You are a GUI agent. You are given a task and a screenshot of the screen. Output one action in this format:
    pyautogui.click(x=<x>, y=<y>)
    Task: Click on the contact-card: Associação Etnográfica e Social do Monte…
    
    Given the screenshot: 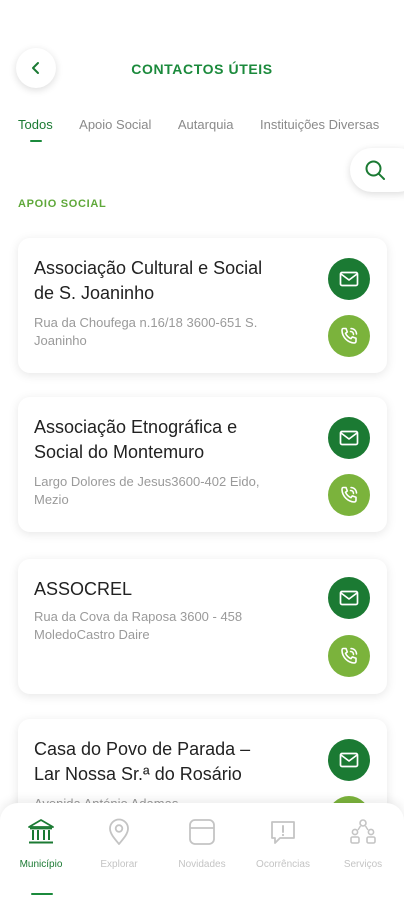 What is the action you would take?
    pyautogui.click(x=202, y=464)
    